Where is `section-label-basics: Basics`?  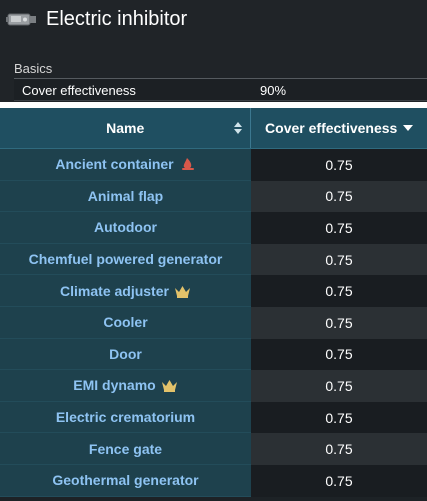
section-label-basics: Basics is located at coordinates (33, 68).